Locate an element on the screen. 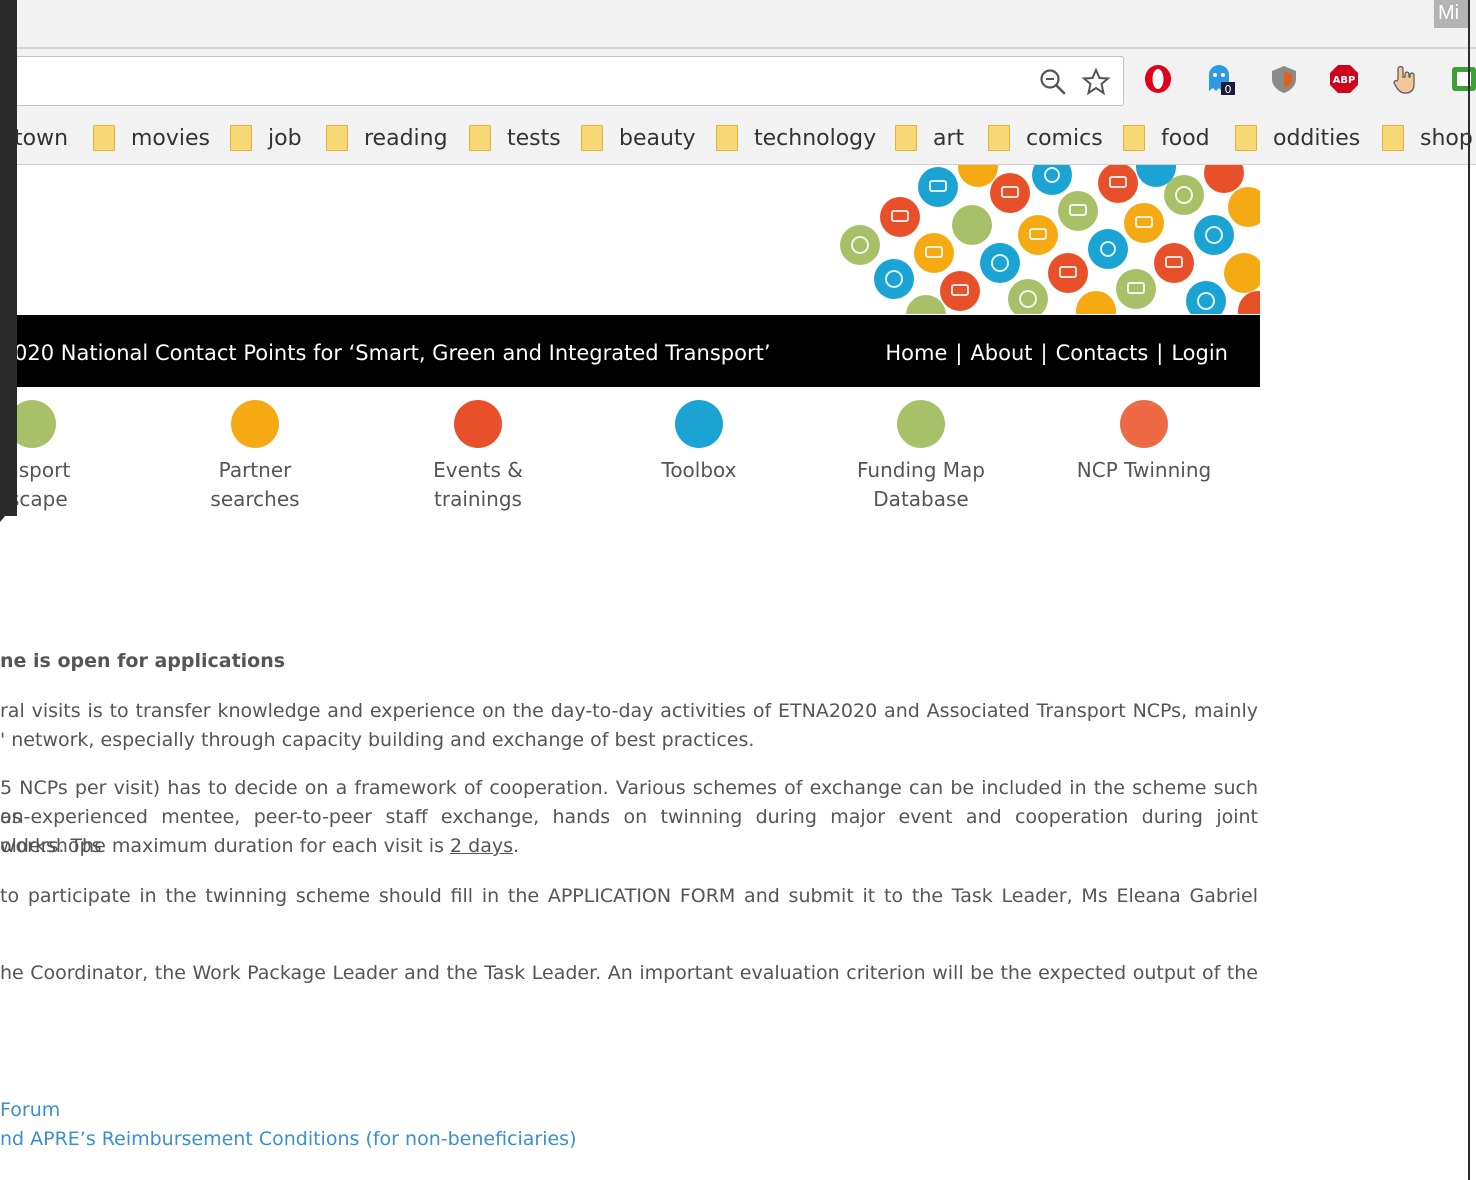 This screenshot has width=1476, height=1180. category-label: NCP Twinning is located at coordinates (1144, 470).